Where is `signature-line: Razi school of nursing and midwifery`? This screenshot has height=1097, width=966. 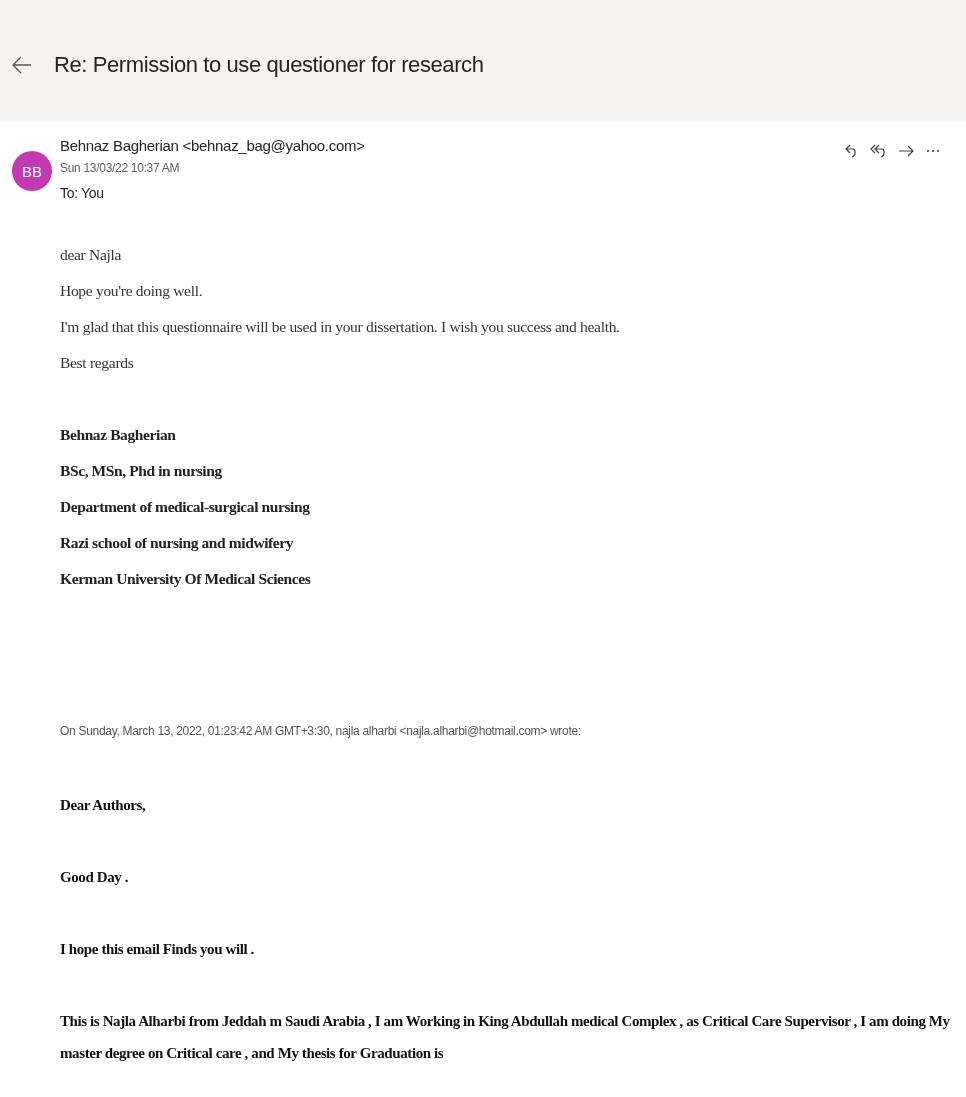 signature-line: Razi school of nursing and midwifery is located at coordinates (177, 543).